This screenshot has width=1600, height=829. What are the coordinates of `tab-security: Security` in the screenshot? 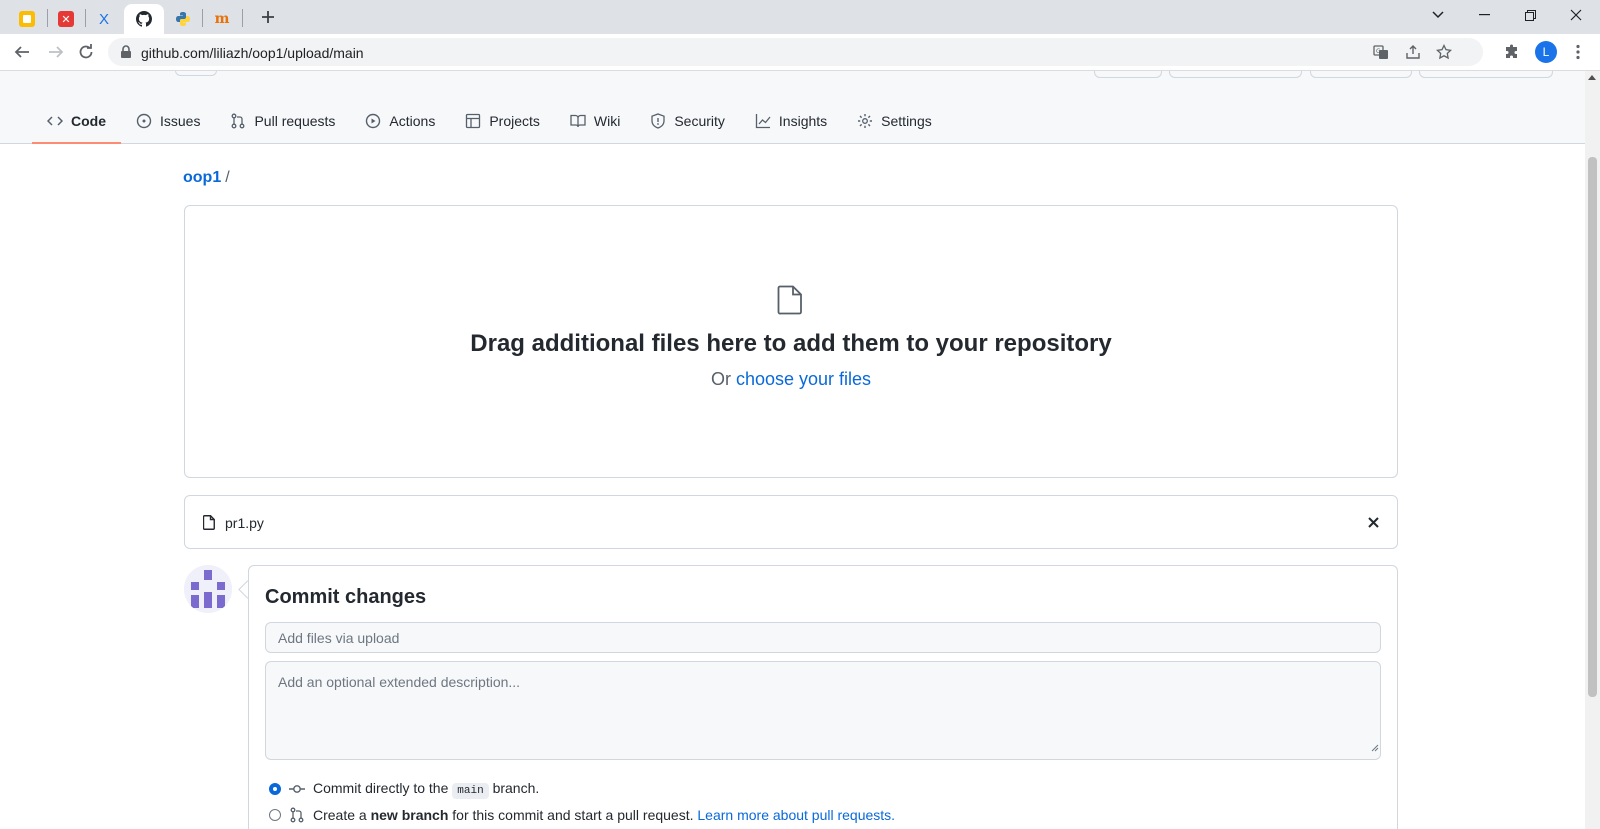 It's located at (687, 121).